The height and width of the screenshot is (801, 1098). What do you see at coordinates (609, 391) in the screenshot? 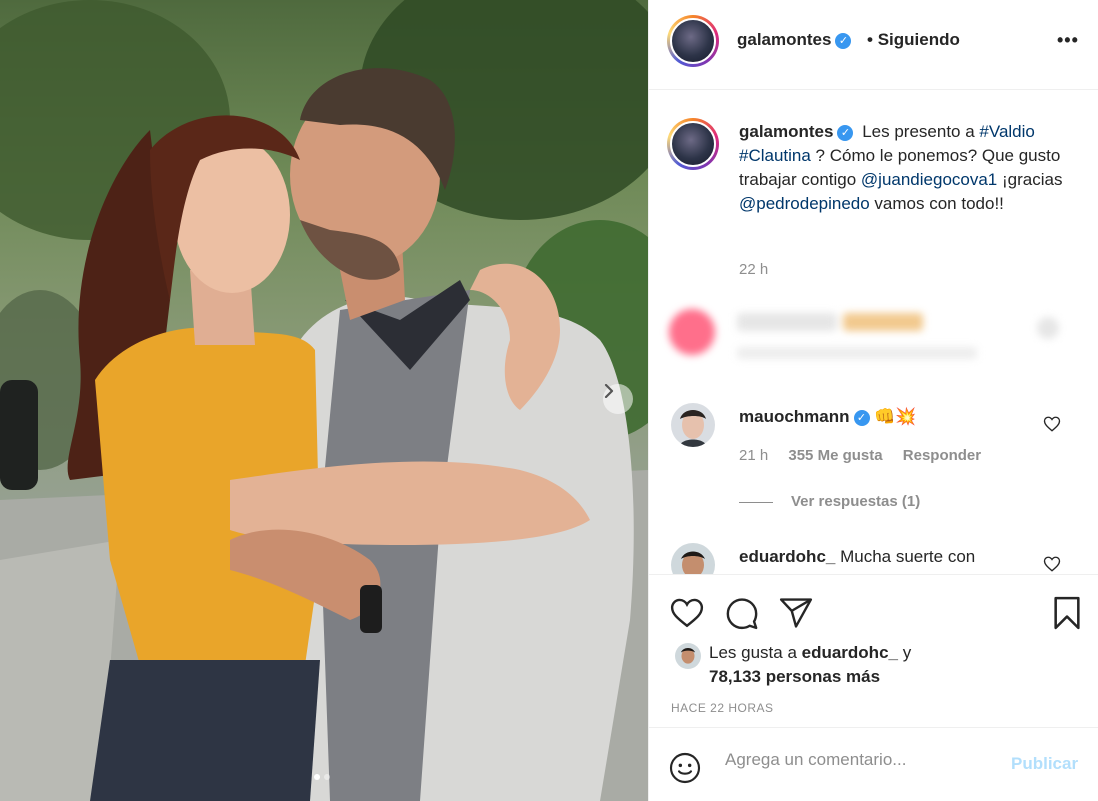
I see `chevron-right-icon` at bounding box center [609, 391].